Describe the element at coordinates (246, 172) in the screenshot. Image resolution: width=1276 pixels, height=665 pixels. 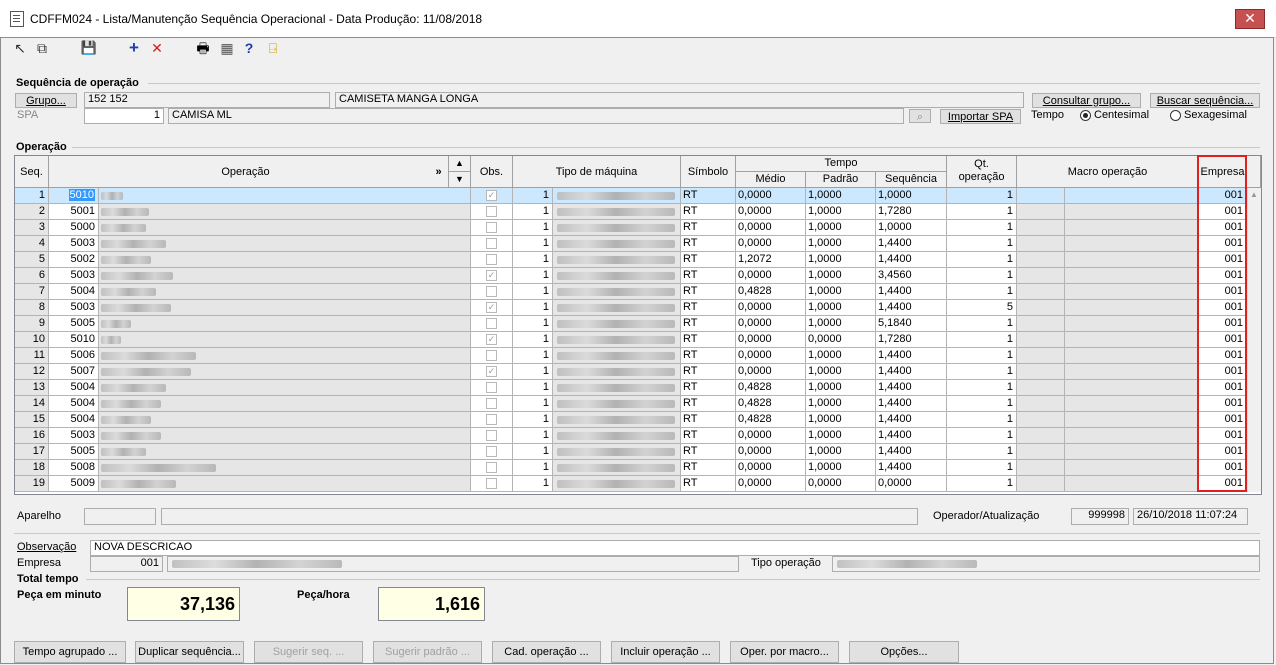
I see `header-operacao: Operação` at that location.